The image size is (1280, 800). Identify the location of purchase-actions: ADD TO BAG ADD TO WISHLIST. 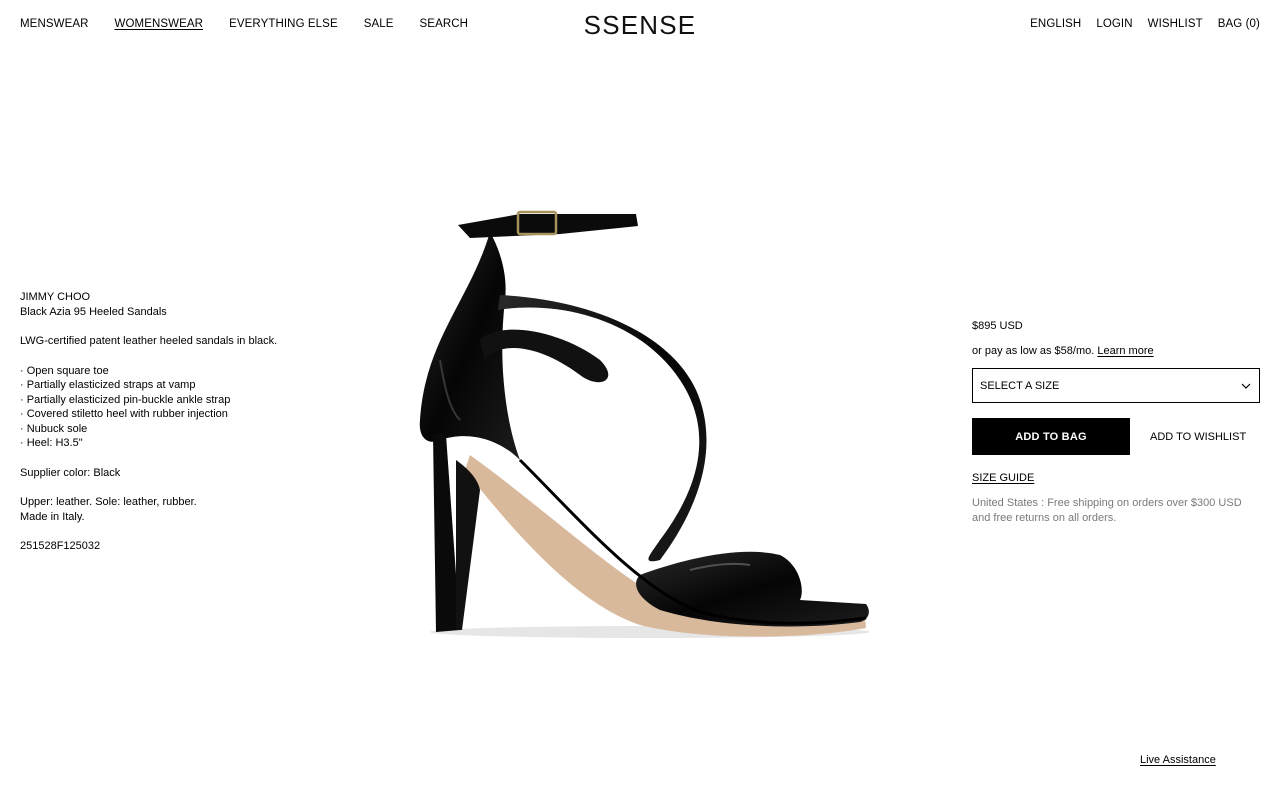
(1116, 436).